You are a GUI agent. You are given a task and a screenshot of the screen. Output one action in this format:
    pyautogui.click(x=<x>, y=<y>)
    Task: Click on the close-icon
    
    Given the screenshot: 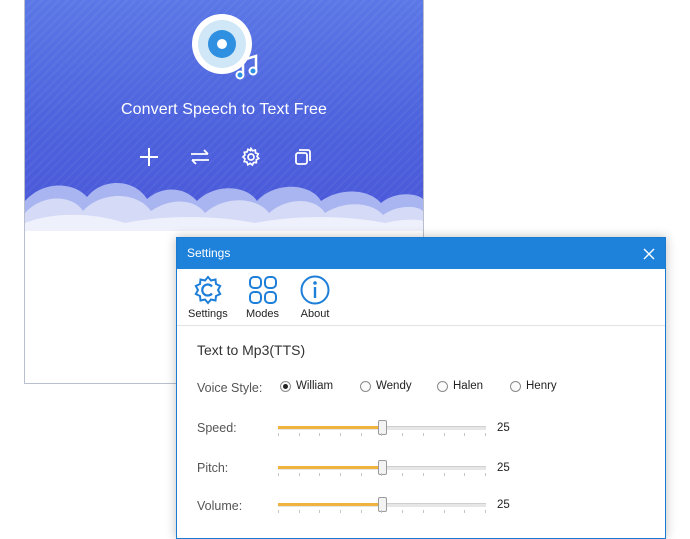 What is the action you would take?
    pyautogui.click(x=649, y=253)
    